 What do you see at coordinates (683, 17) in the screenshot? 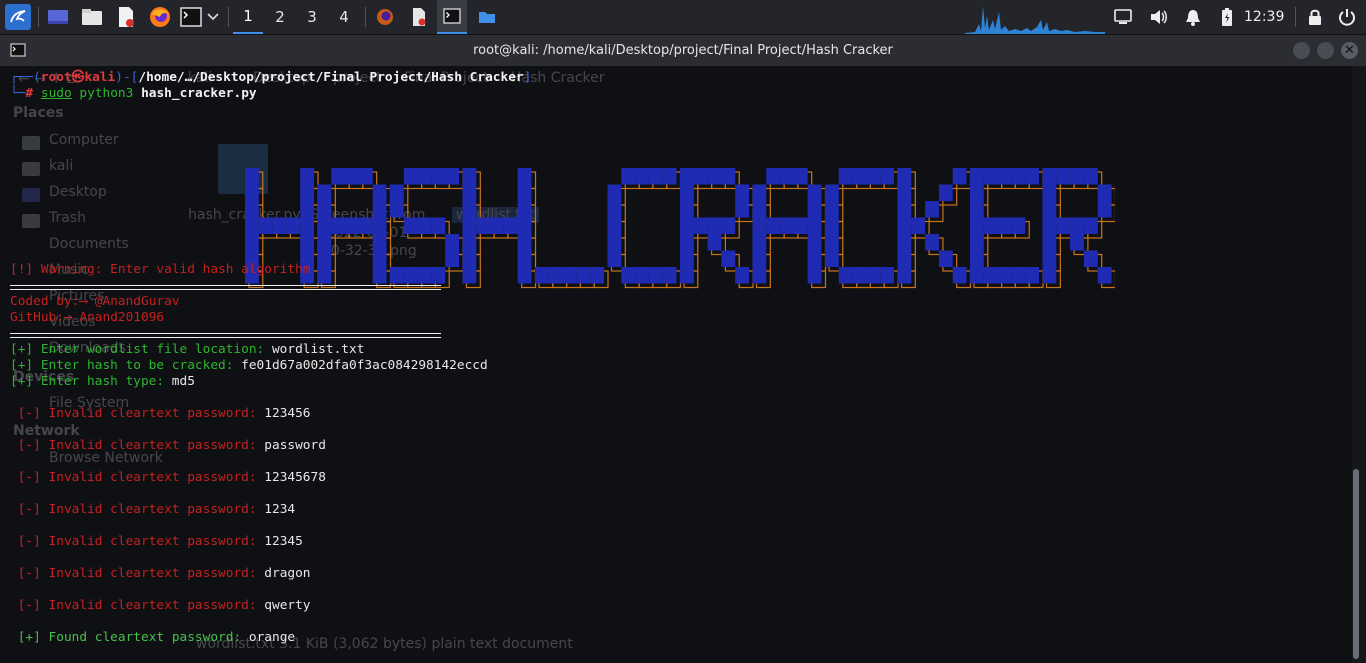
I see `top-panel: 1 2 3 4 12:39` at bounding box center [683, 17].